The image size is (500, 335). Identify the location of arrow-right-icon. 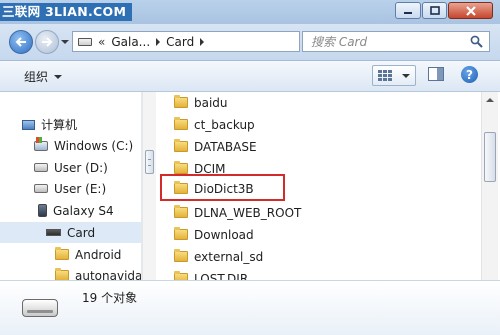
(47, 42).